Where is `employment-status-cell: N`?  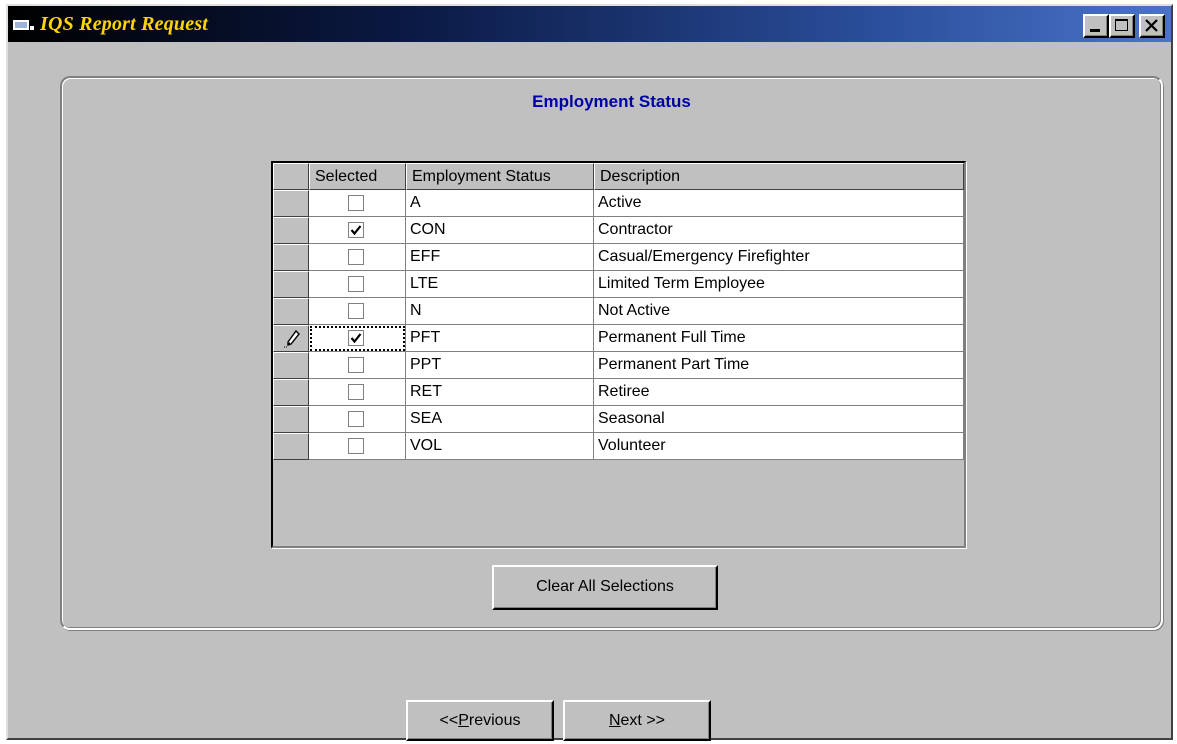
employment-status-cell: N is located at coordinates (500, 311).